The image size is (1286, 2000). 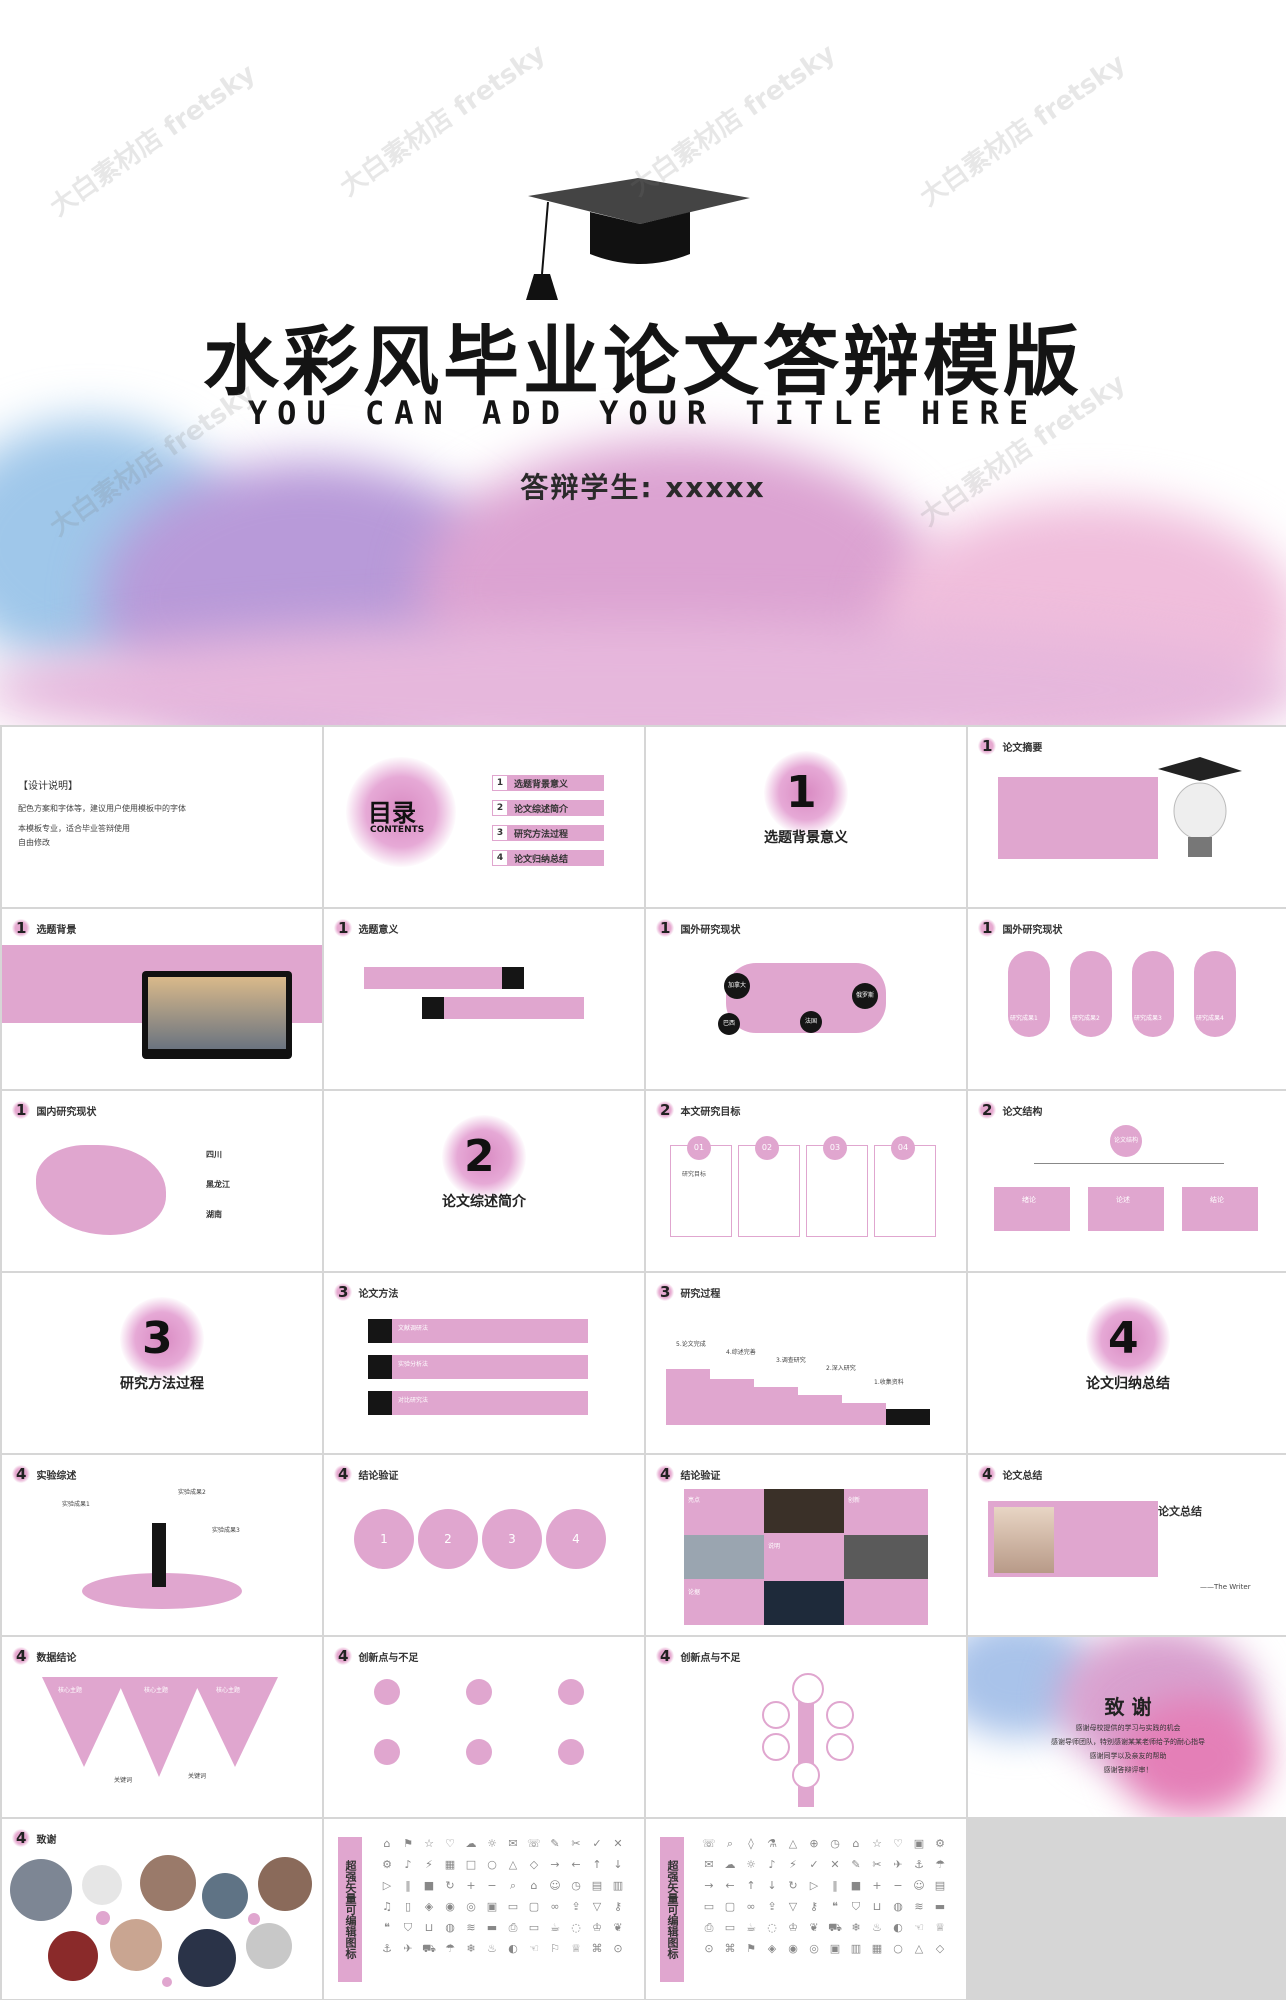 I want to click on home-icon: ⌂, so click(x=534, y=1886).